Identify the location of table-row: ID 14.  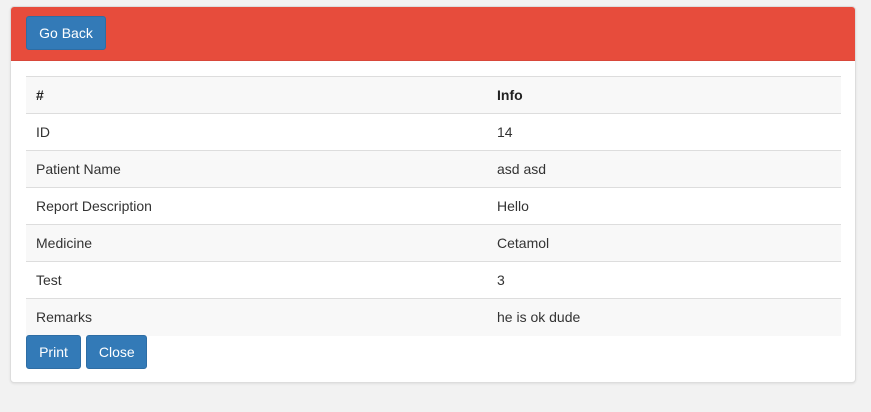
(433, 132).